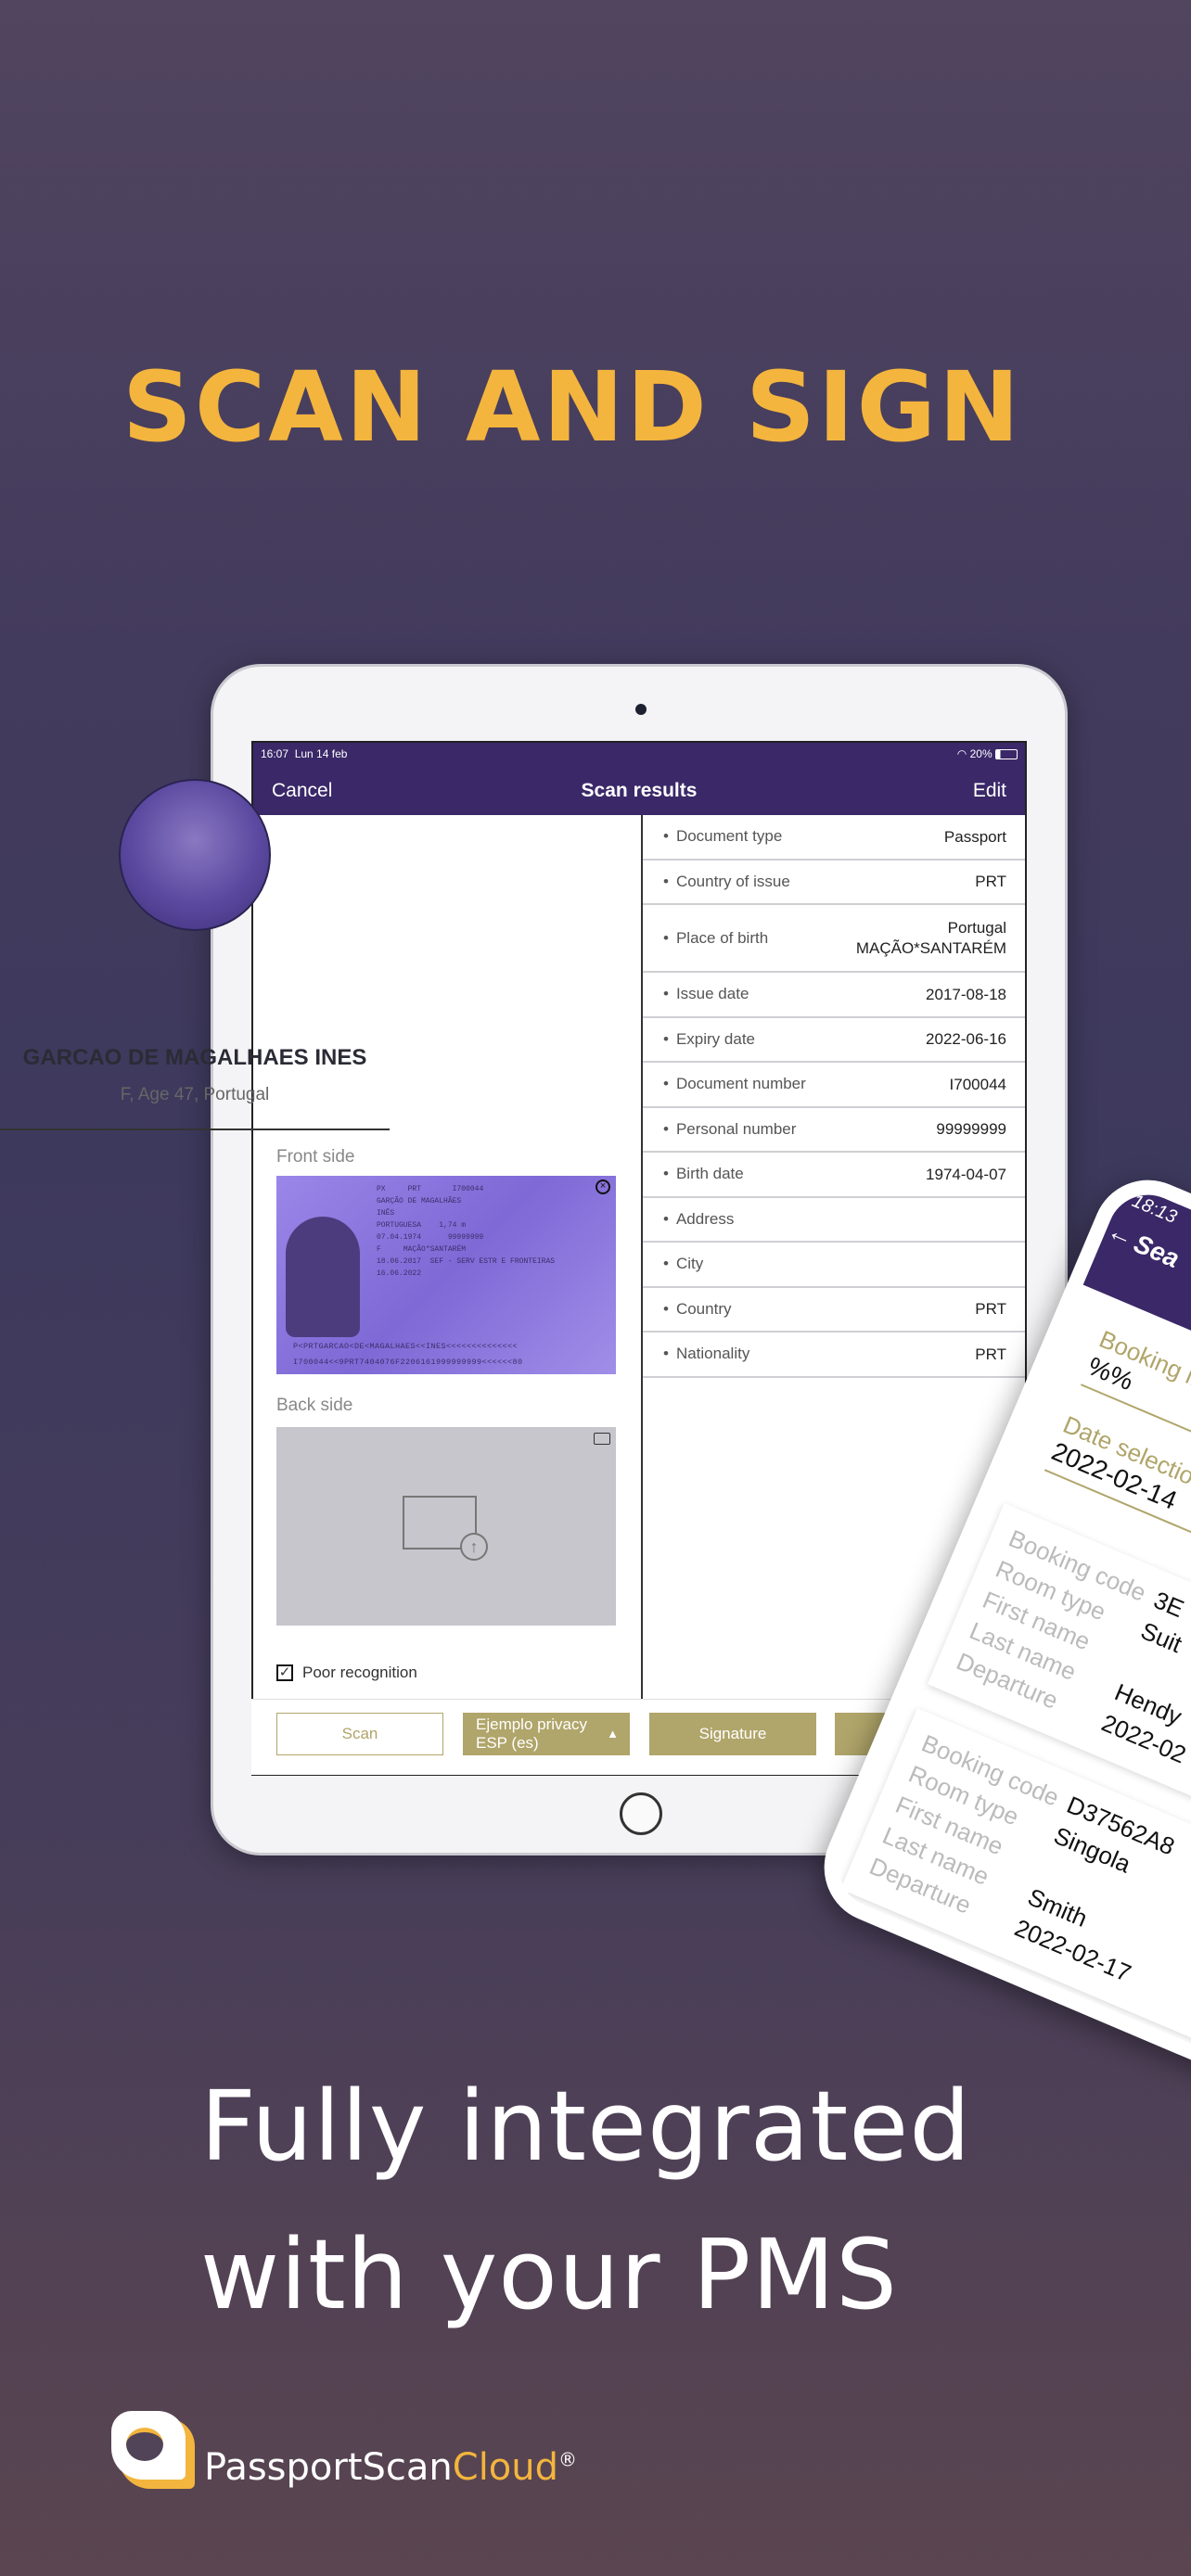 This screenshot has height=2576, width=1191. Describe the element at coordinates (328, 2467) in the screenshot. I see `brand-name-1: PassportScan` at that location.